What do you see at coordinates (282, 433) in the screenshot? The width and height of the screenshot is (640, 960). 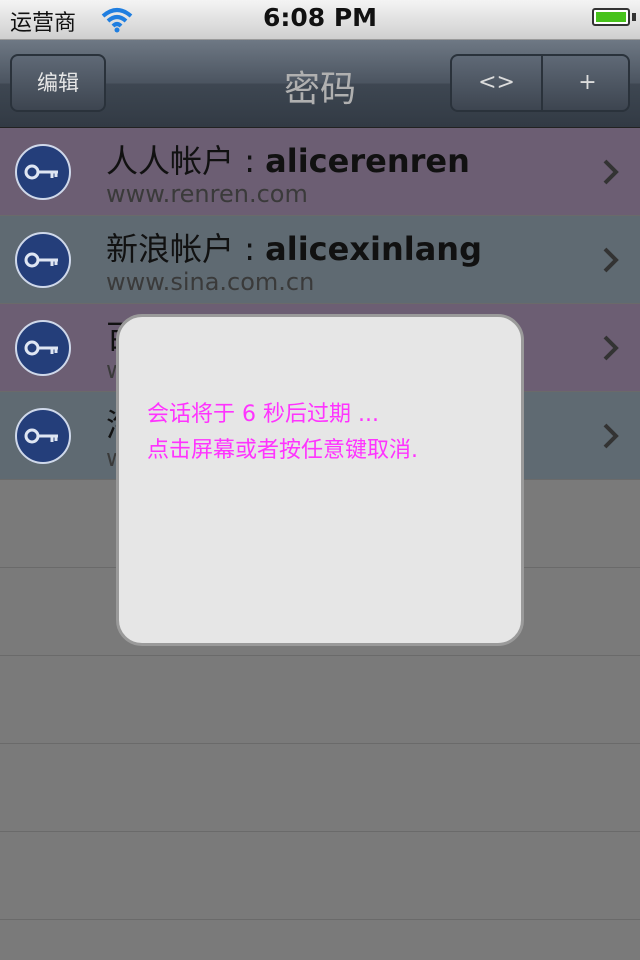 I see `alert-message: 会话将于 6 秒后过期 ... 点击屏幕或者按任意键取消.` at bounding box center [282, 433].